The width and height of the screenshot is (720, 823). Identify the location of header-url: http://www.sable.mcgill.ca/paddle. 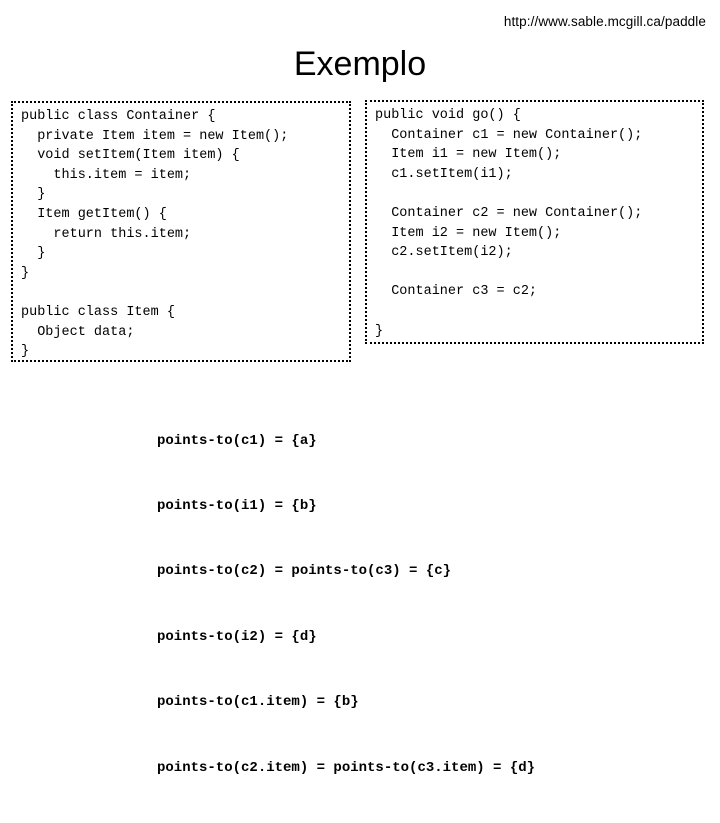
(604, 21).